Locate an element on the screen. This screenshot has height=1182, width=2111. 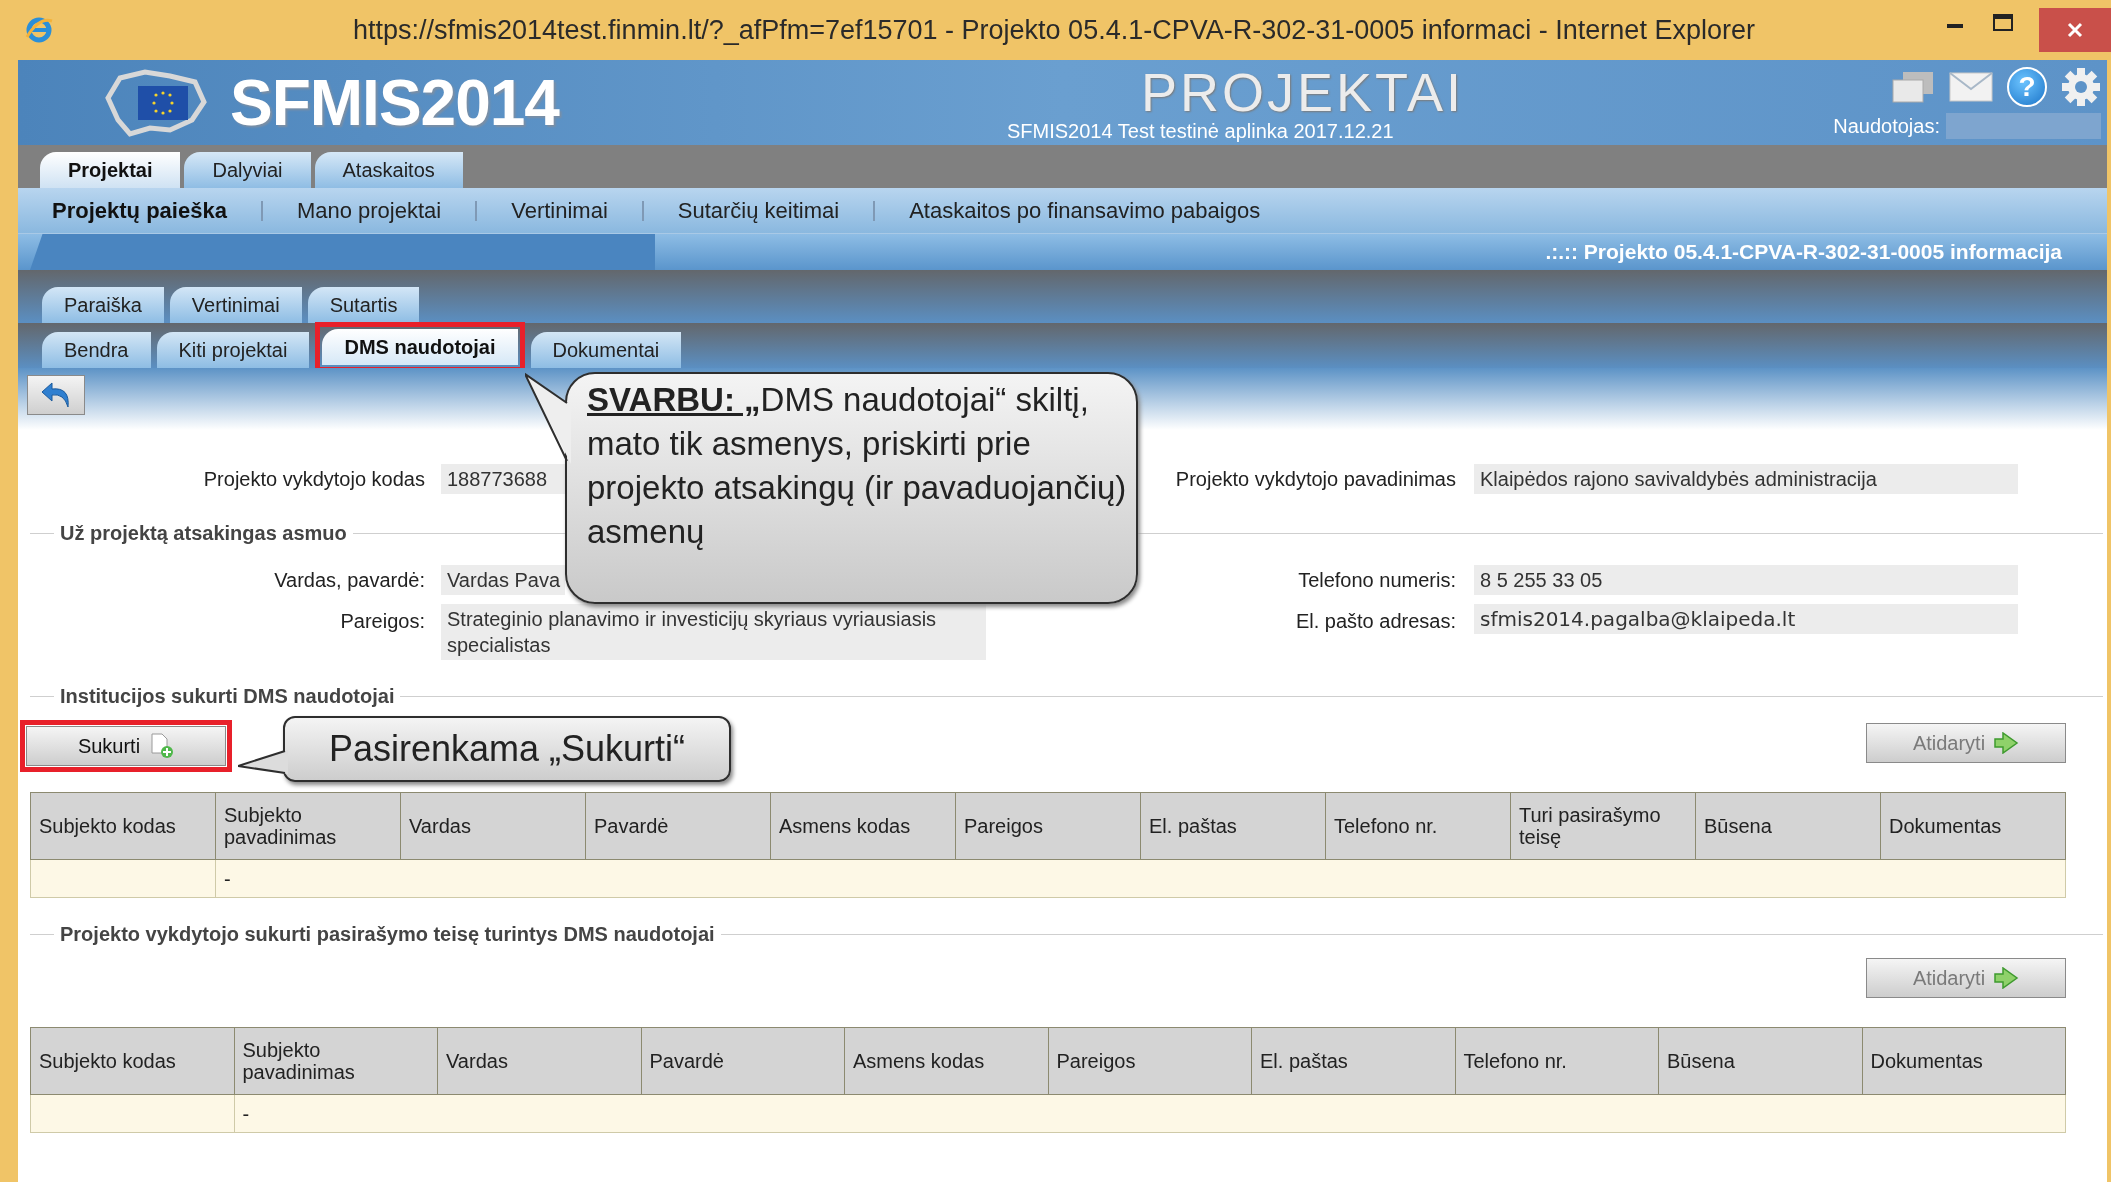
back-button is located at coordinates (56, 395).